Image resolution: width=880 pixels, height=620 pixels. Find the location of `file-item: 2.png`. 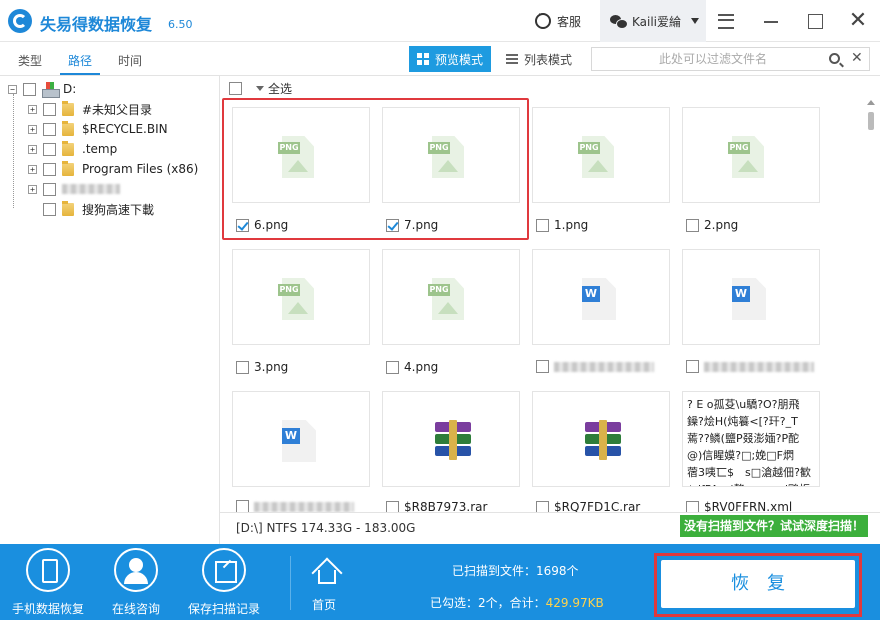

file-item: 2.png is located at coordinates (712, 225).